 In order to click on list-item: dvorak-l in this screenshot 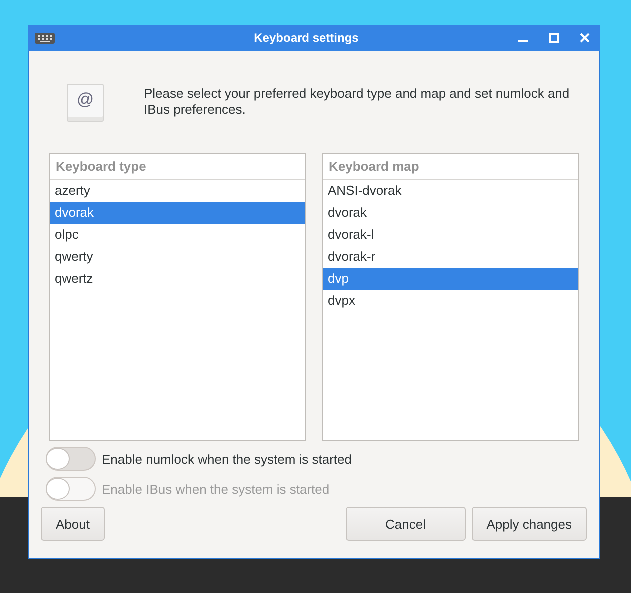, I will do `click(450, 235)`.